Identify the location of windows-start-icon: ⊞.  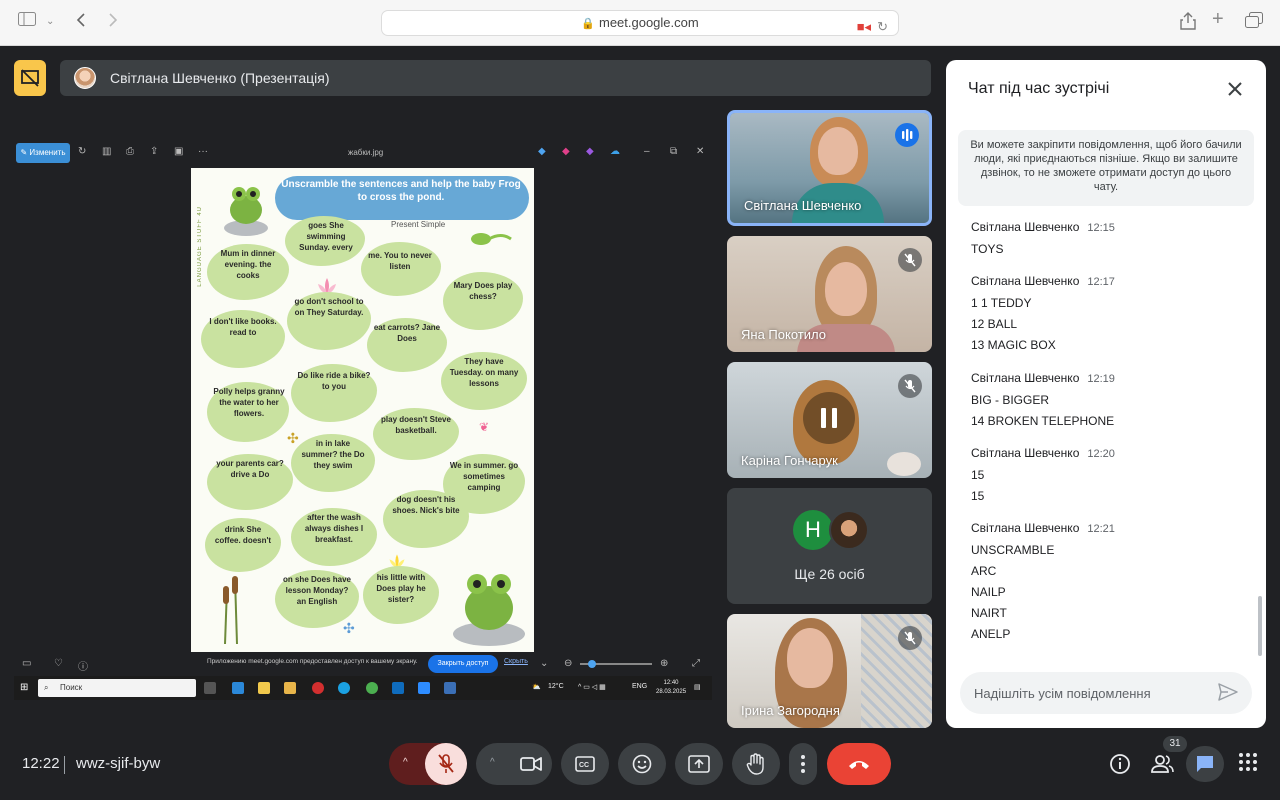
(24, 687).